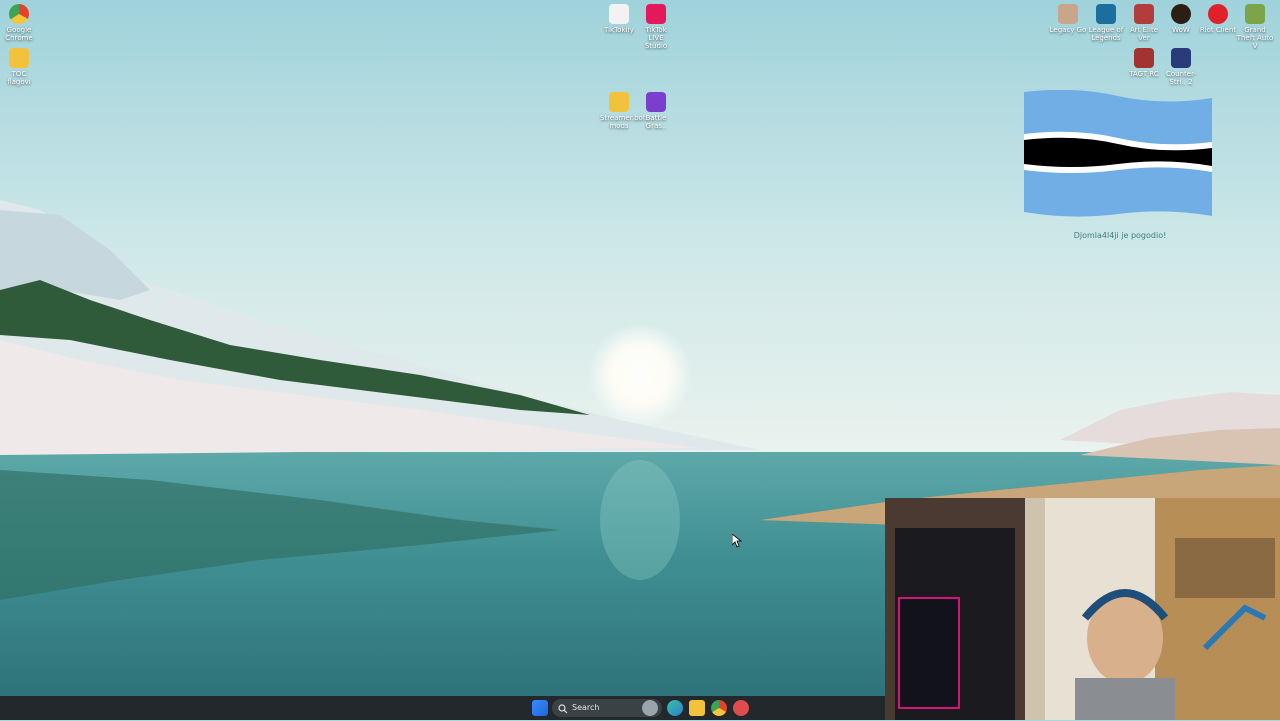 This screenshot has width=1280, height=721. I want to click on desktop-icon-folder-center: Streamer.bot mods, so click(623, 111).